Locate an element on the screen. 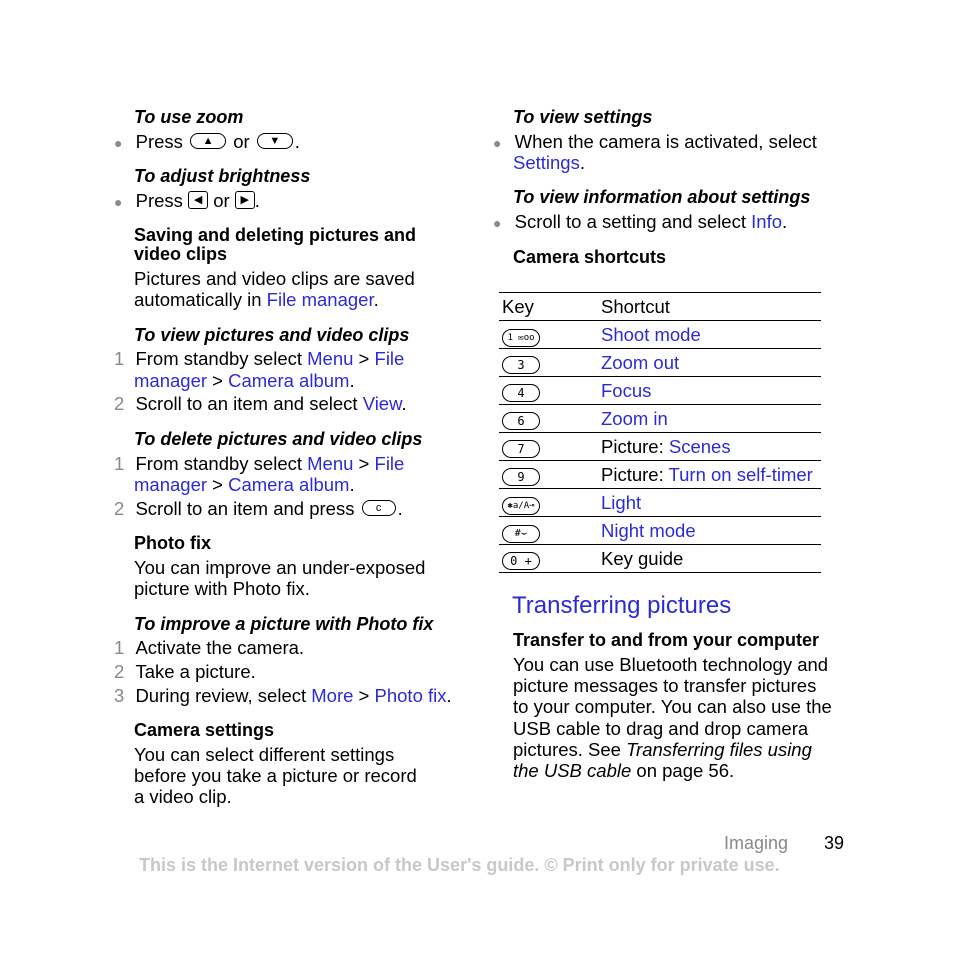 The height and width of the screenshot is (954, 954). paragraph: USB cable to drag and drop camera is located at coordinates (661, 728).